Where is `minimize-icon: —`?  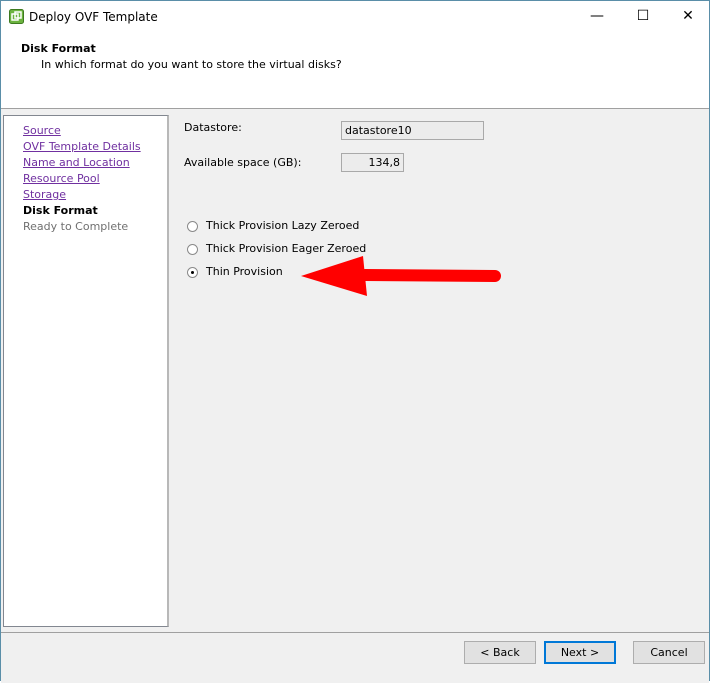
minimize-icon: — is located at coordinates (597, 16).